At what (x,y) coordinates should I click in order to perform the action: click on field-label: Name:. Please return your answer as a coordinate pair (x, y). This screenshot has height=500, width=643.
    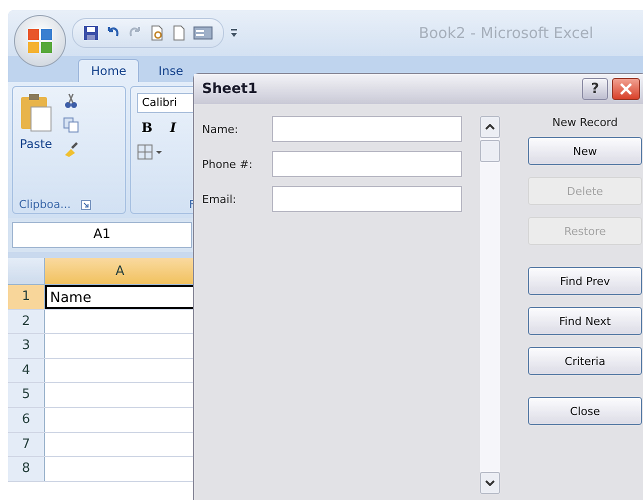
    Looking at the image, I should click on (221, 129).